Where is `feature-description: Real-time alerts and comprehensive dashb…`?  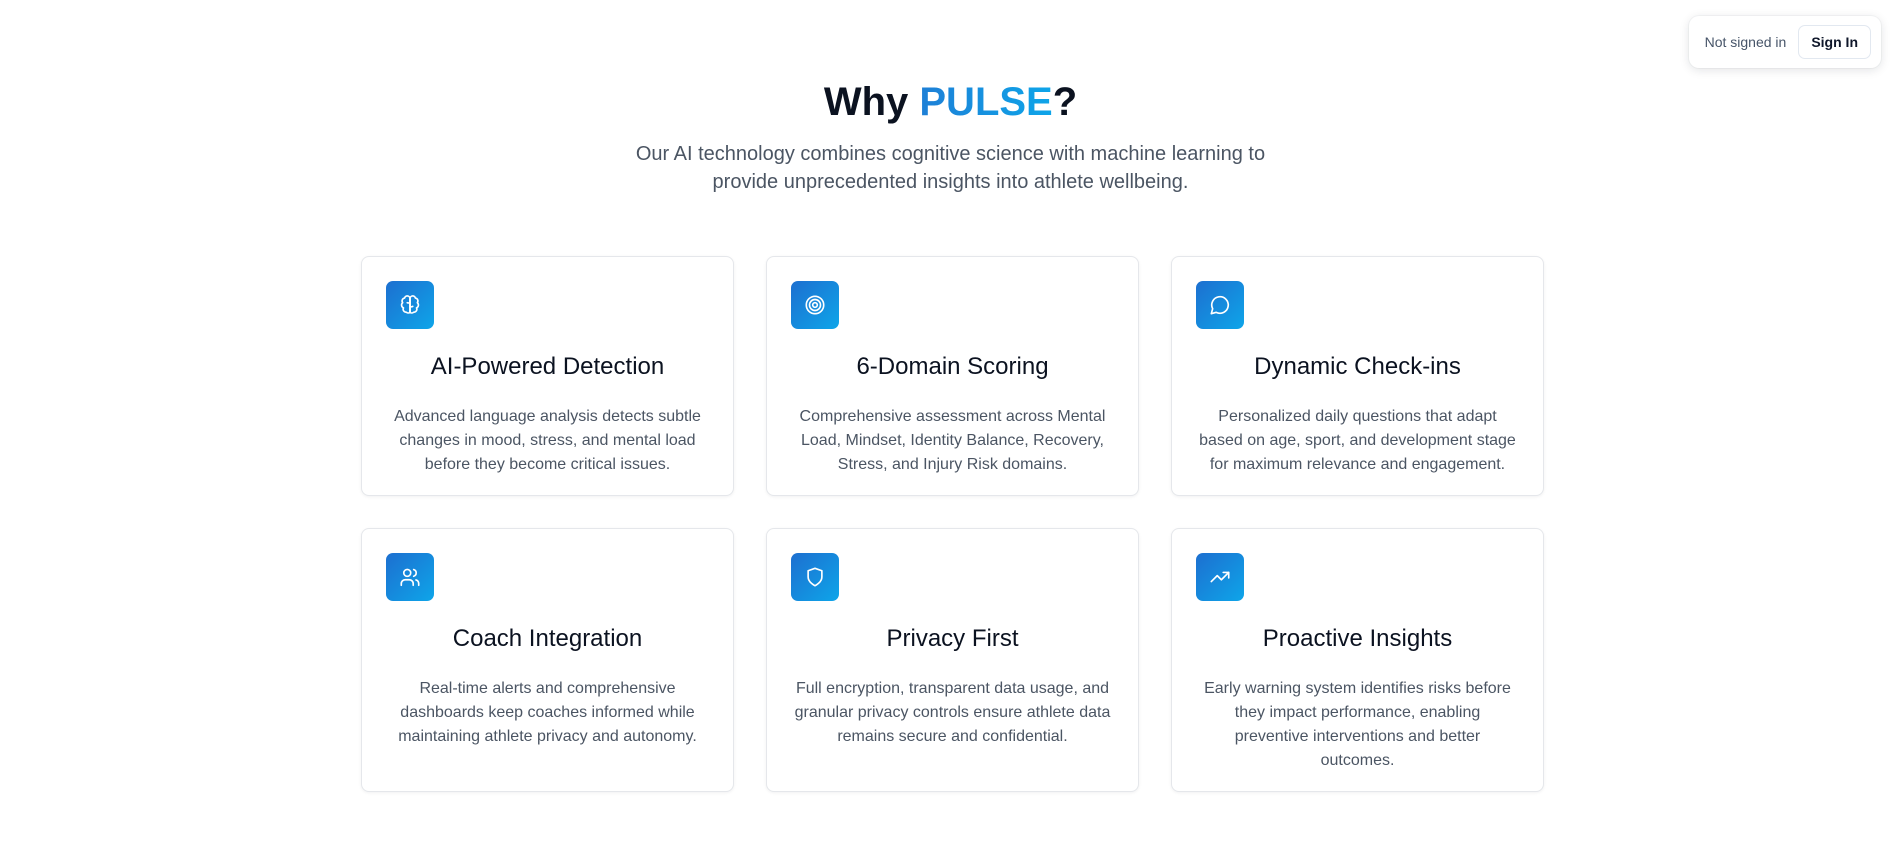
feature-description: Real-time alerts and comprehensive dashb… is located at coordinates (547, 712).